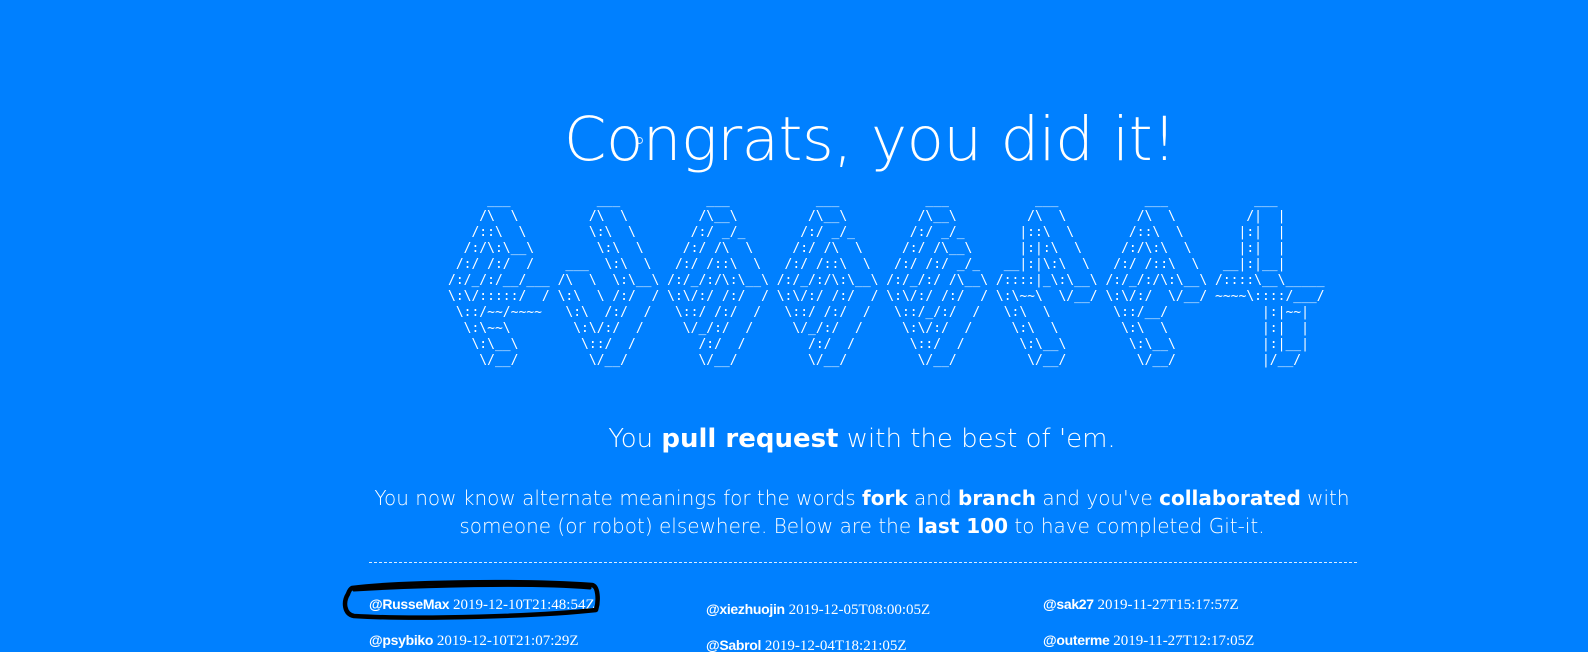 The image size is (1588, 652). I want to click on description-emphasis-last-100: last 100, so click(963, 526).